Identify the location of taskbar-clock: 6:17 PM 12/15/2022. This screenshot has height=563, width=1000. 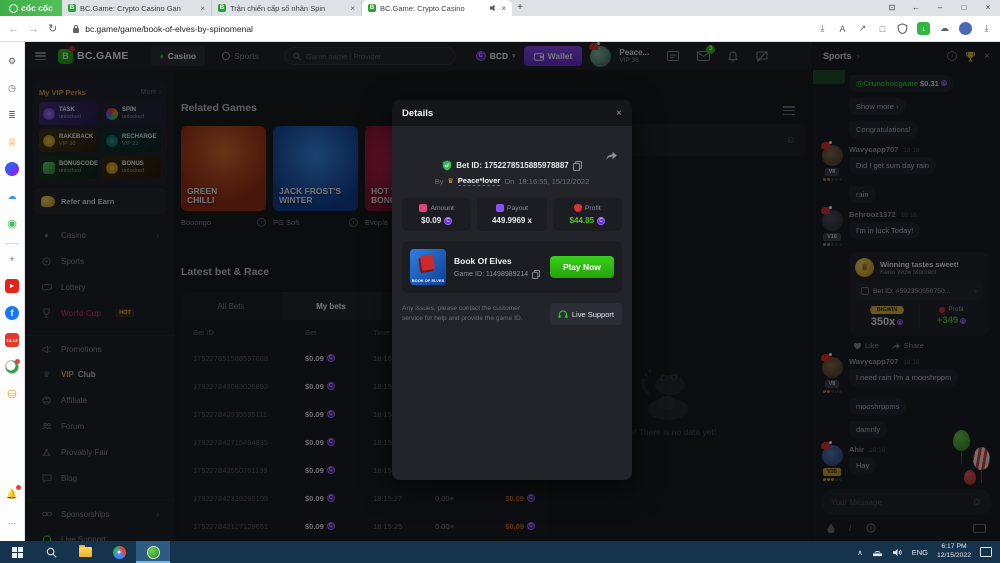
(954, 552).